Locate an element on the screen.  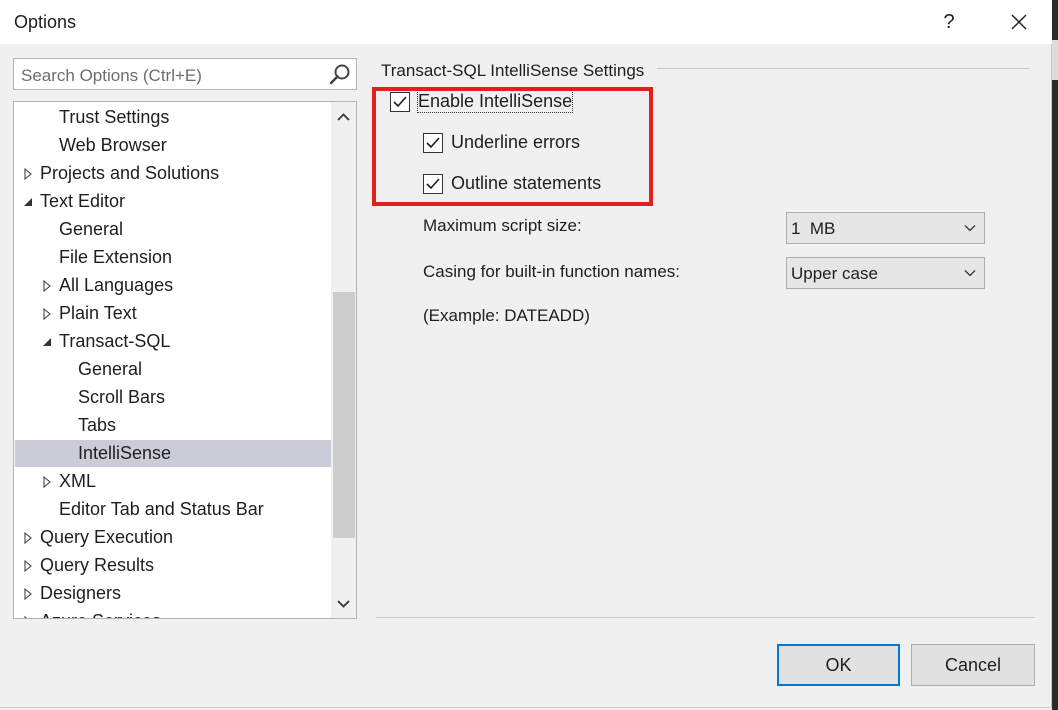
tree-item-label: All Languages is located at coordinates (116, 285).